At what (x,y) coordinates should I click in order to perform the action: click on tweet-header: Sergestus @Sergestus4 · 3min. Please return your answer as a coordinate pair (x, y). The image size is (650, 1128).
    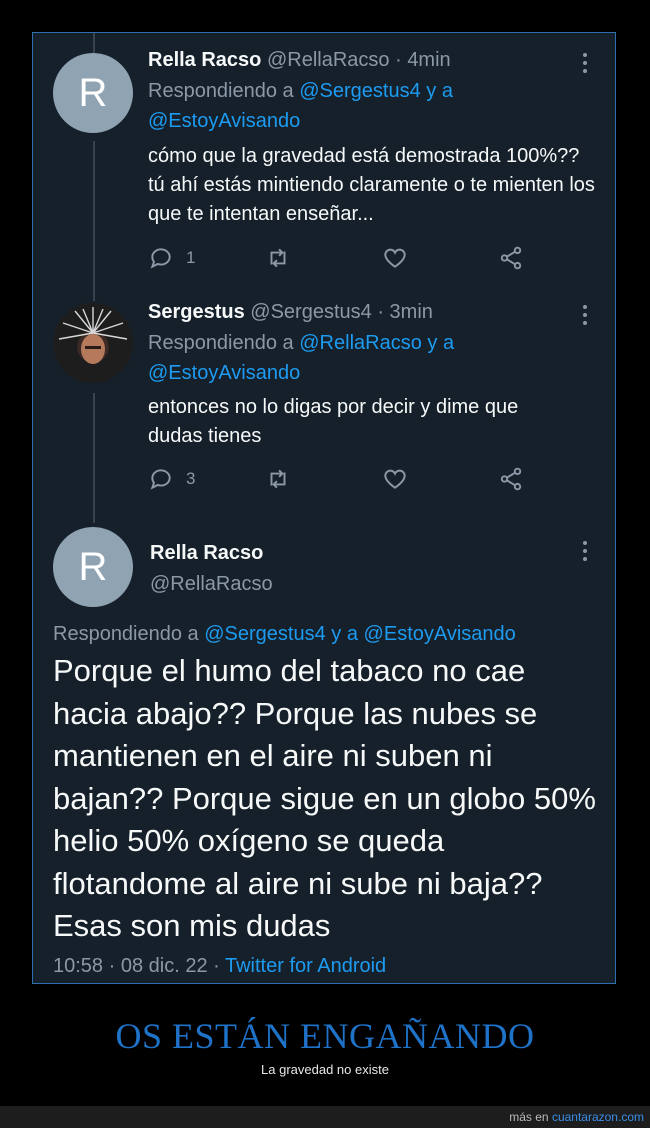
    Looking at the image, I should click on (290, 312).